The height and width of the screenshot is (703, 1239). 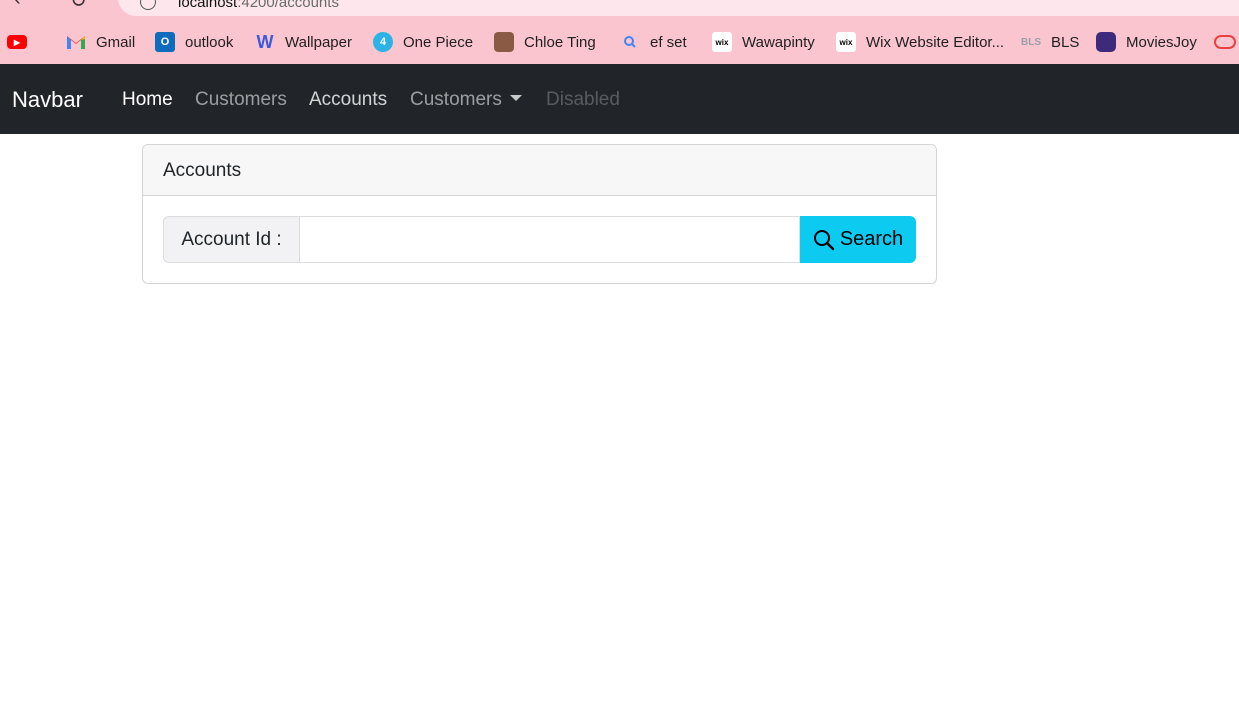 I want to click on bookmark-one-piece: 4 One Piece, so click(x=423, y=42).